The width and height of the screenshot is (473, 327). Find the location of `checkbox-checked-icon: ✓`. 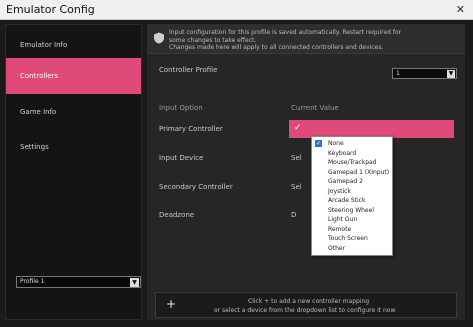

checkbox-checked-icon: ✓ is located at coordinates (318, 143).